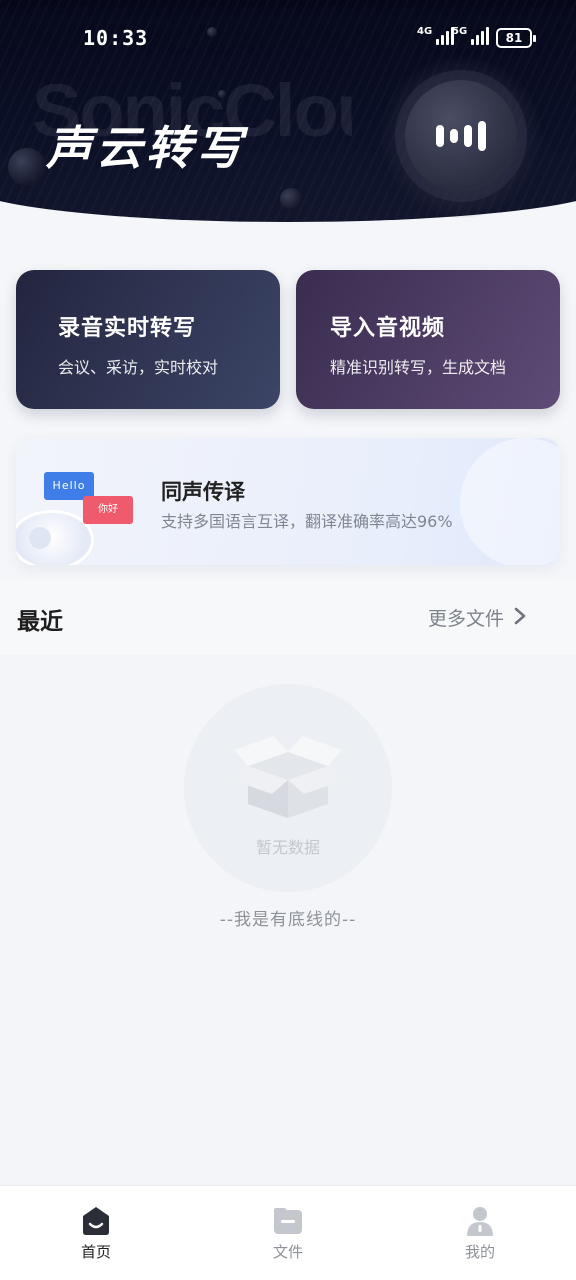 The height and width of the screenshot is (1280, 576). I want to click on card-subtitle: 精准识别转写，生成文档, so click(418, 367).